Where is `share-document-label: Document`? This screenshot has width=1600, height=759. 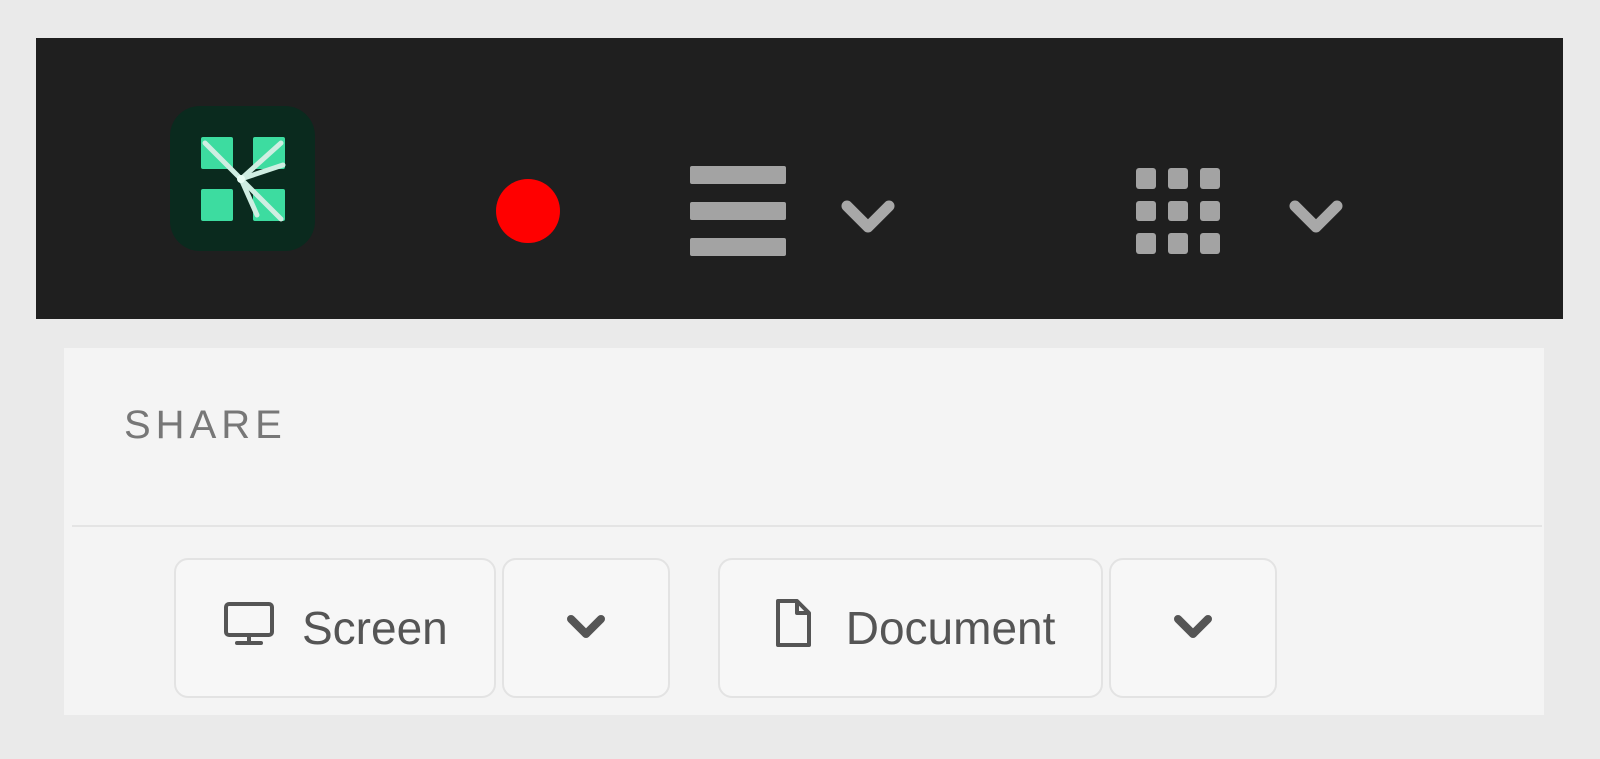 share-document-label: Document is located at coordinates (950, 628).